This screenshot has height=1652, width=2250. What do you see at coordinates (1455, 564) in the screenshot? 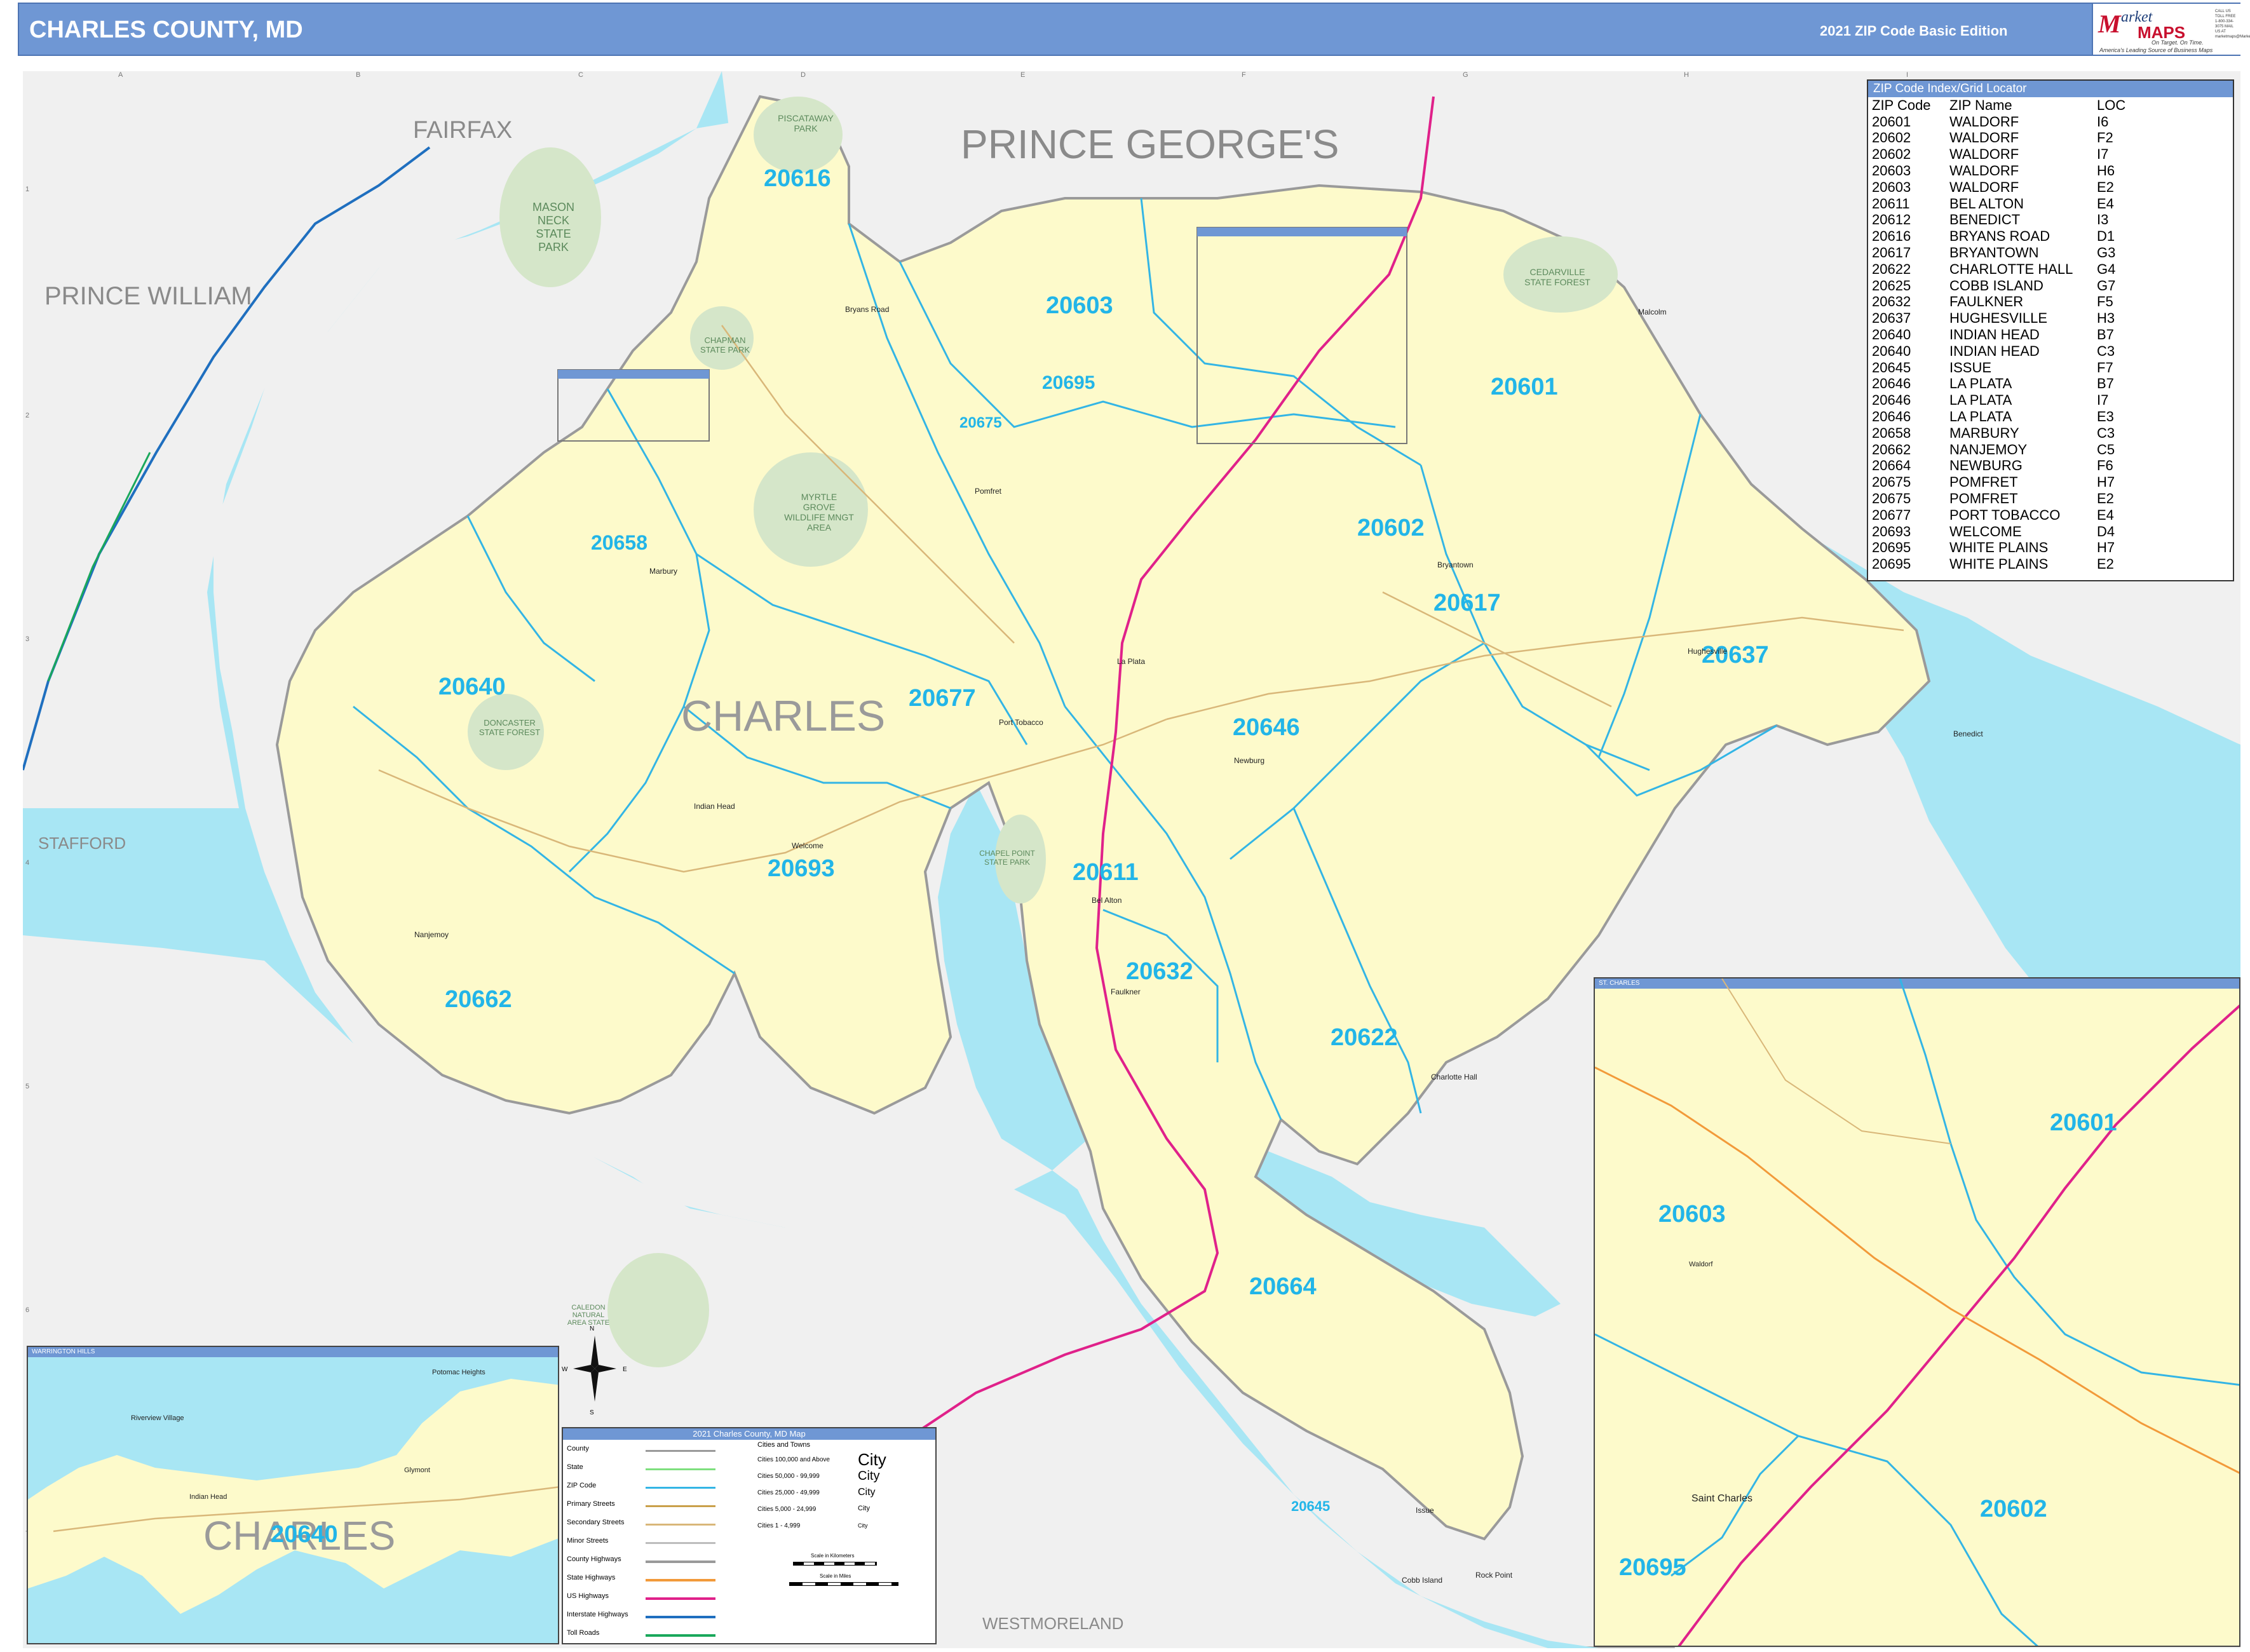
I see `place-bryantown: Bryantown` at bounding box center [1455, 564].